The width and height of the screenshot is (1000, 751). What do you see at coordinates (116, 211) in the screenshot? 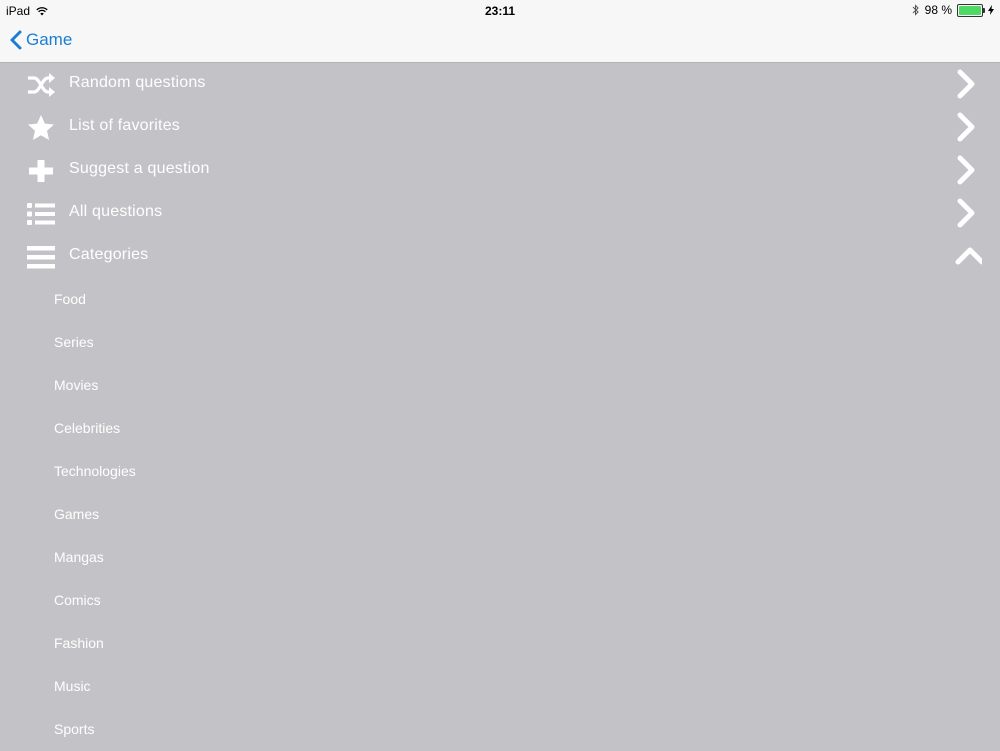
I see `menu-item-label: All questions` at bounding box center [116, 211].